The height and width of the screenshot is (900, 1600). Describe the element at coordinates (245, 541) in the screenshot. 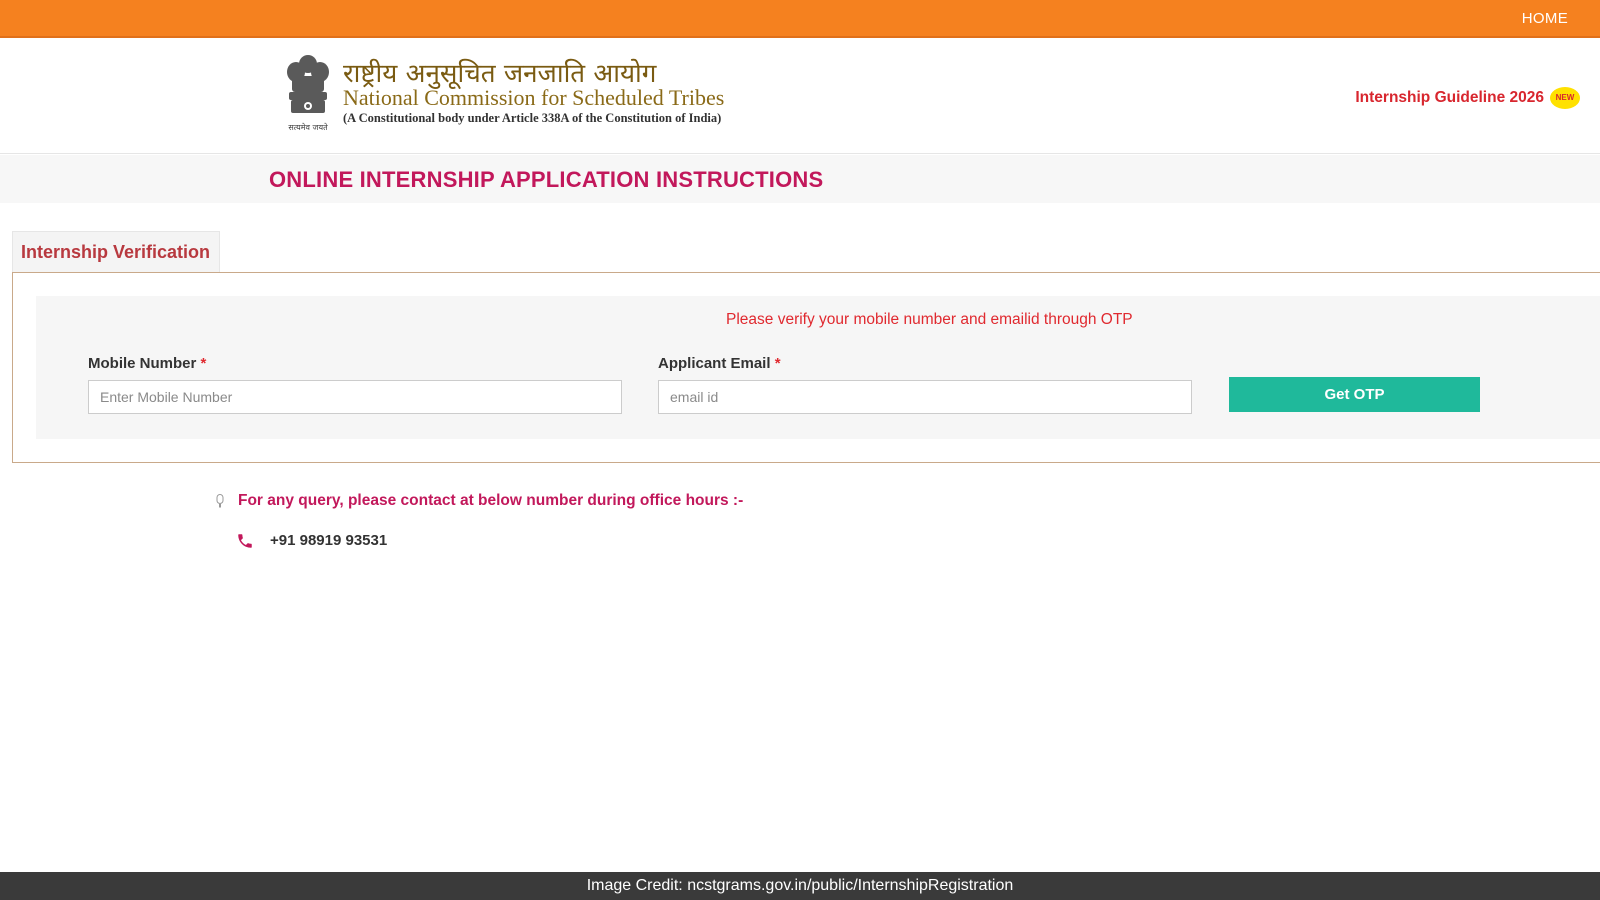

I see `phone-icon` at that location.